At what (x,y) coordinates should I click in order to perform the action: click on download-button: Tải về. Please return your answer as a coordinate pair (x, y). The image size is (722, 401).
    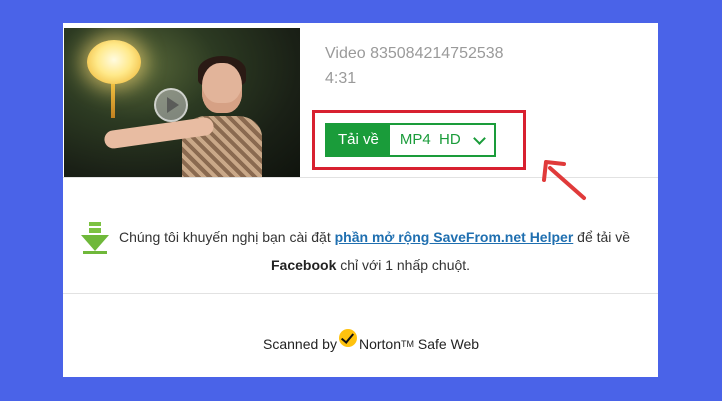
    Looking at the image, I should click on (358, 140).